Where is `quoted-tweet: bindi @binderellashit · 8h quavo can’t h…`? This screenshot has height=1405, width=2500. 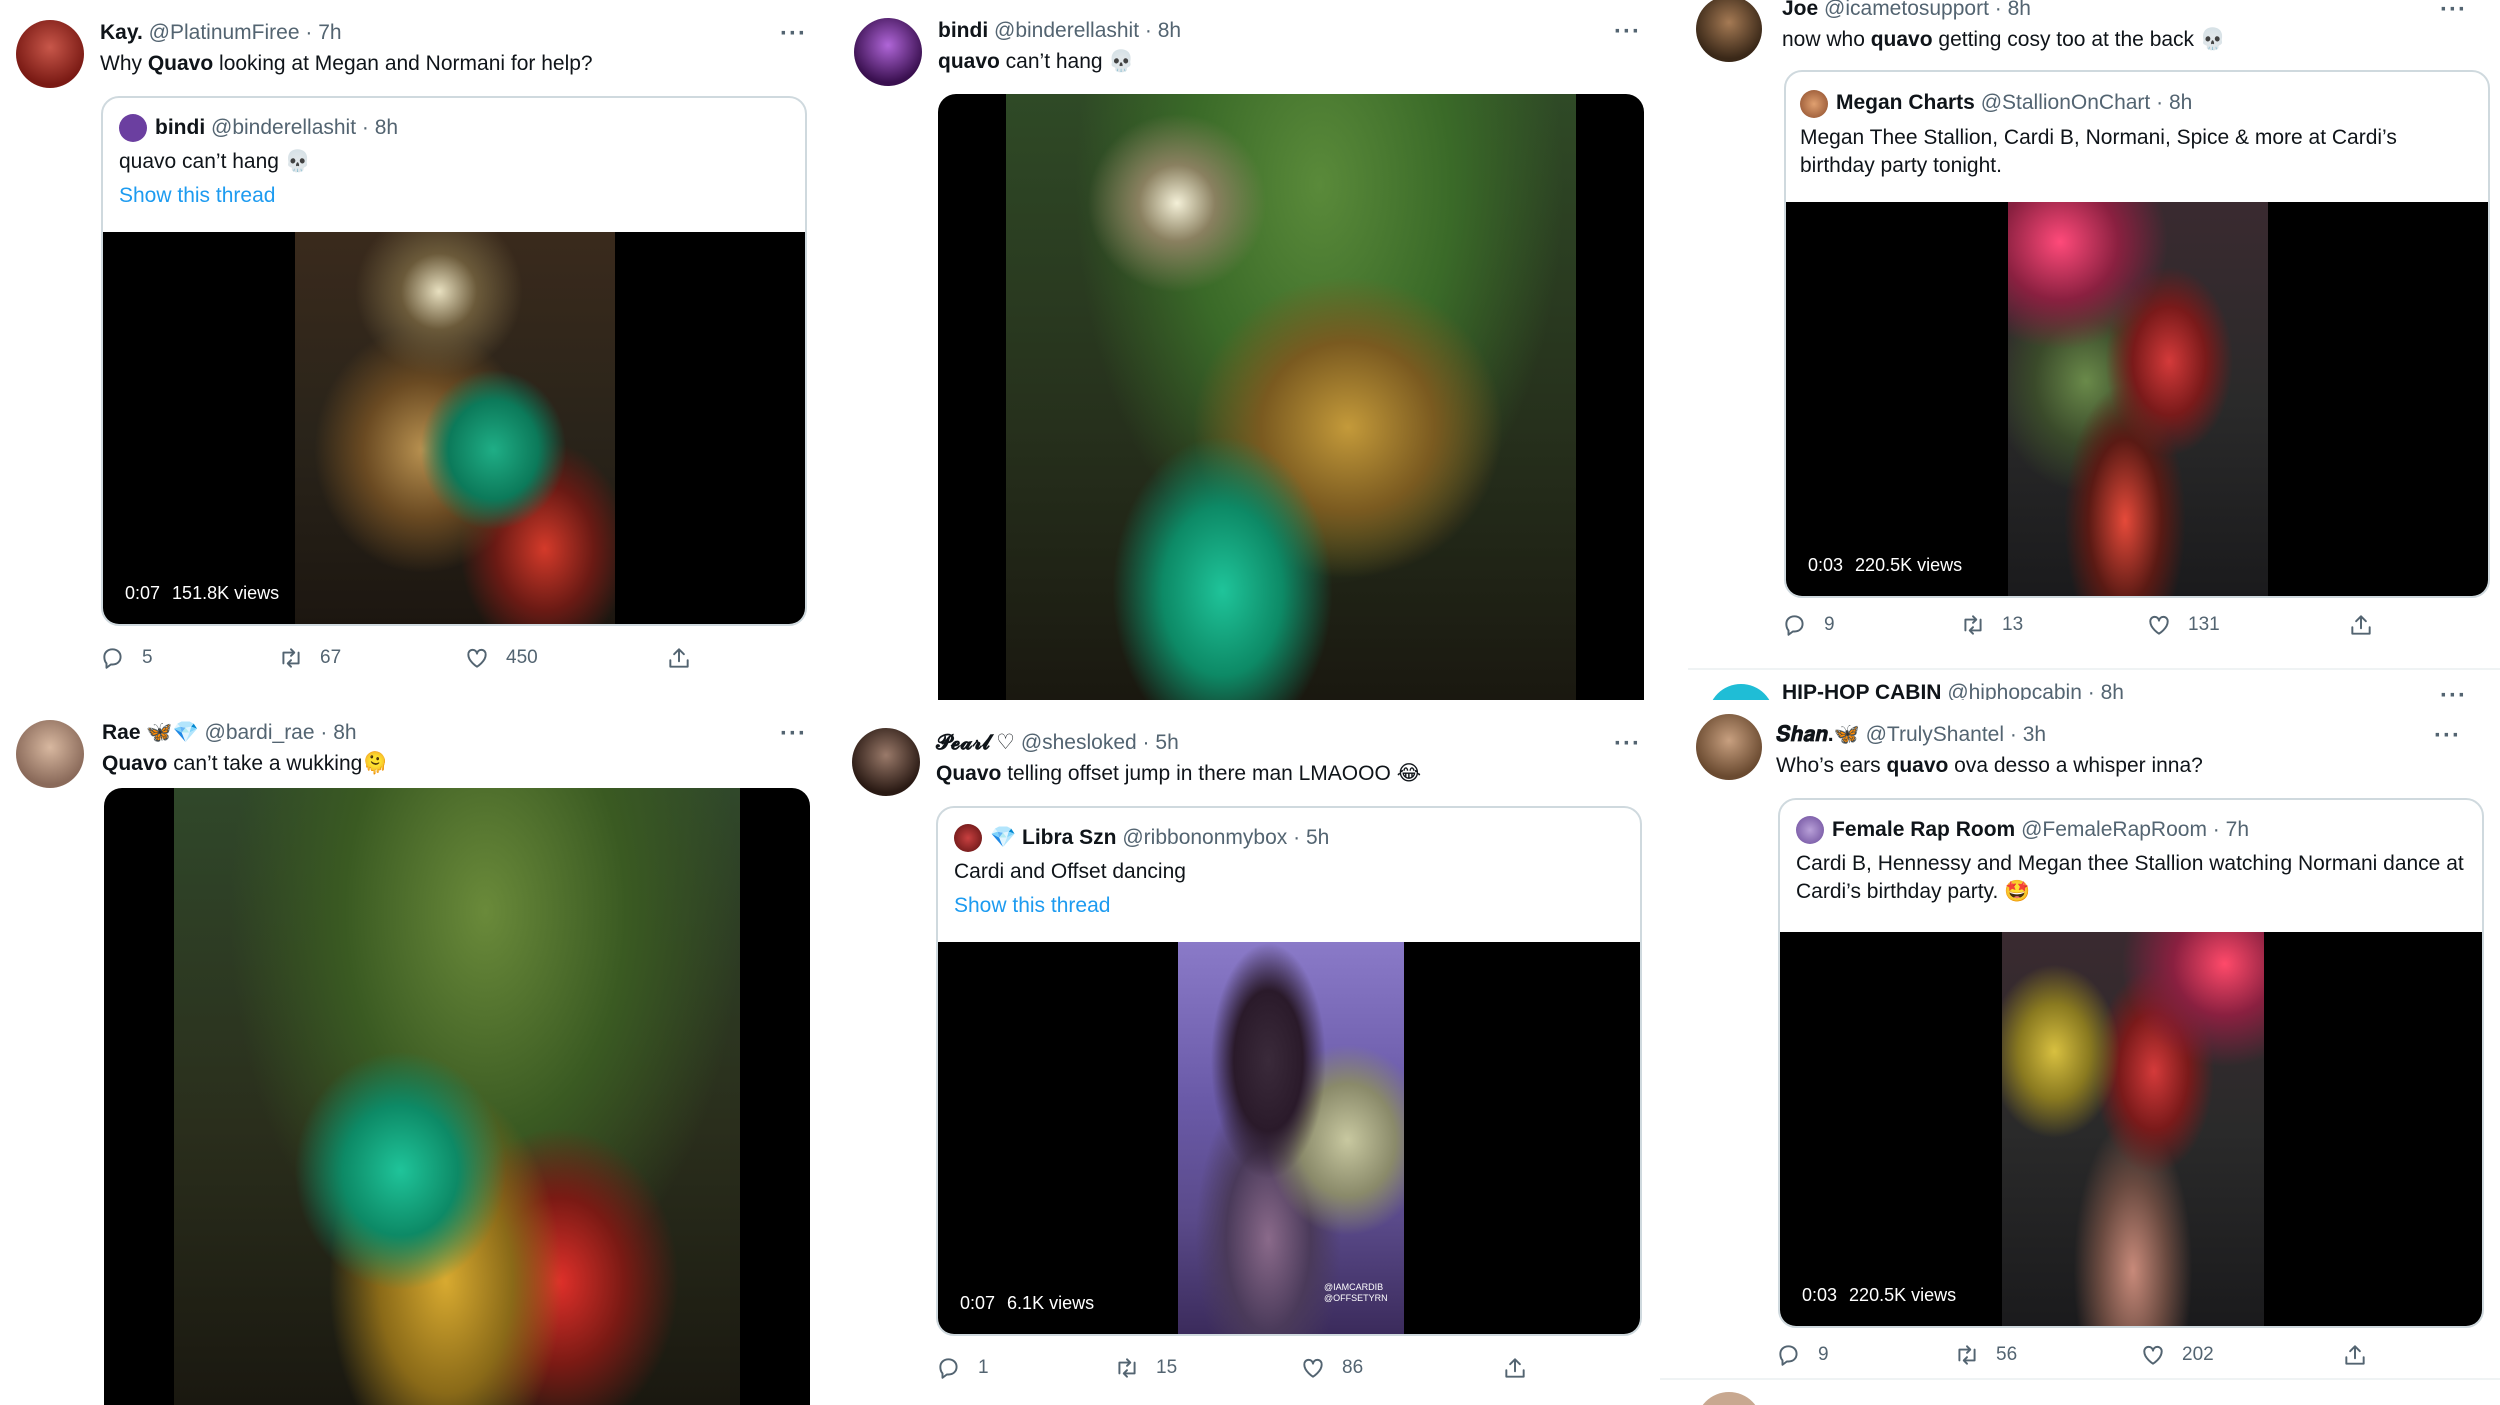
quoted-tweet: bindi @binderellashit · 8h quavo can’t h… is located at coordinates (454, 361).